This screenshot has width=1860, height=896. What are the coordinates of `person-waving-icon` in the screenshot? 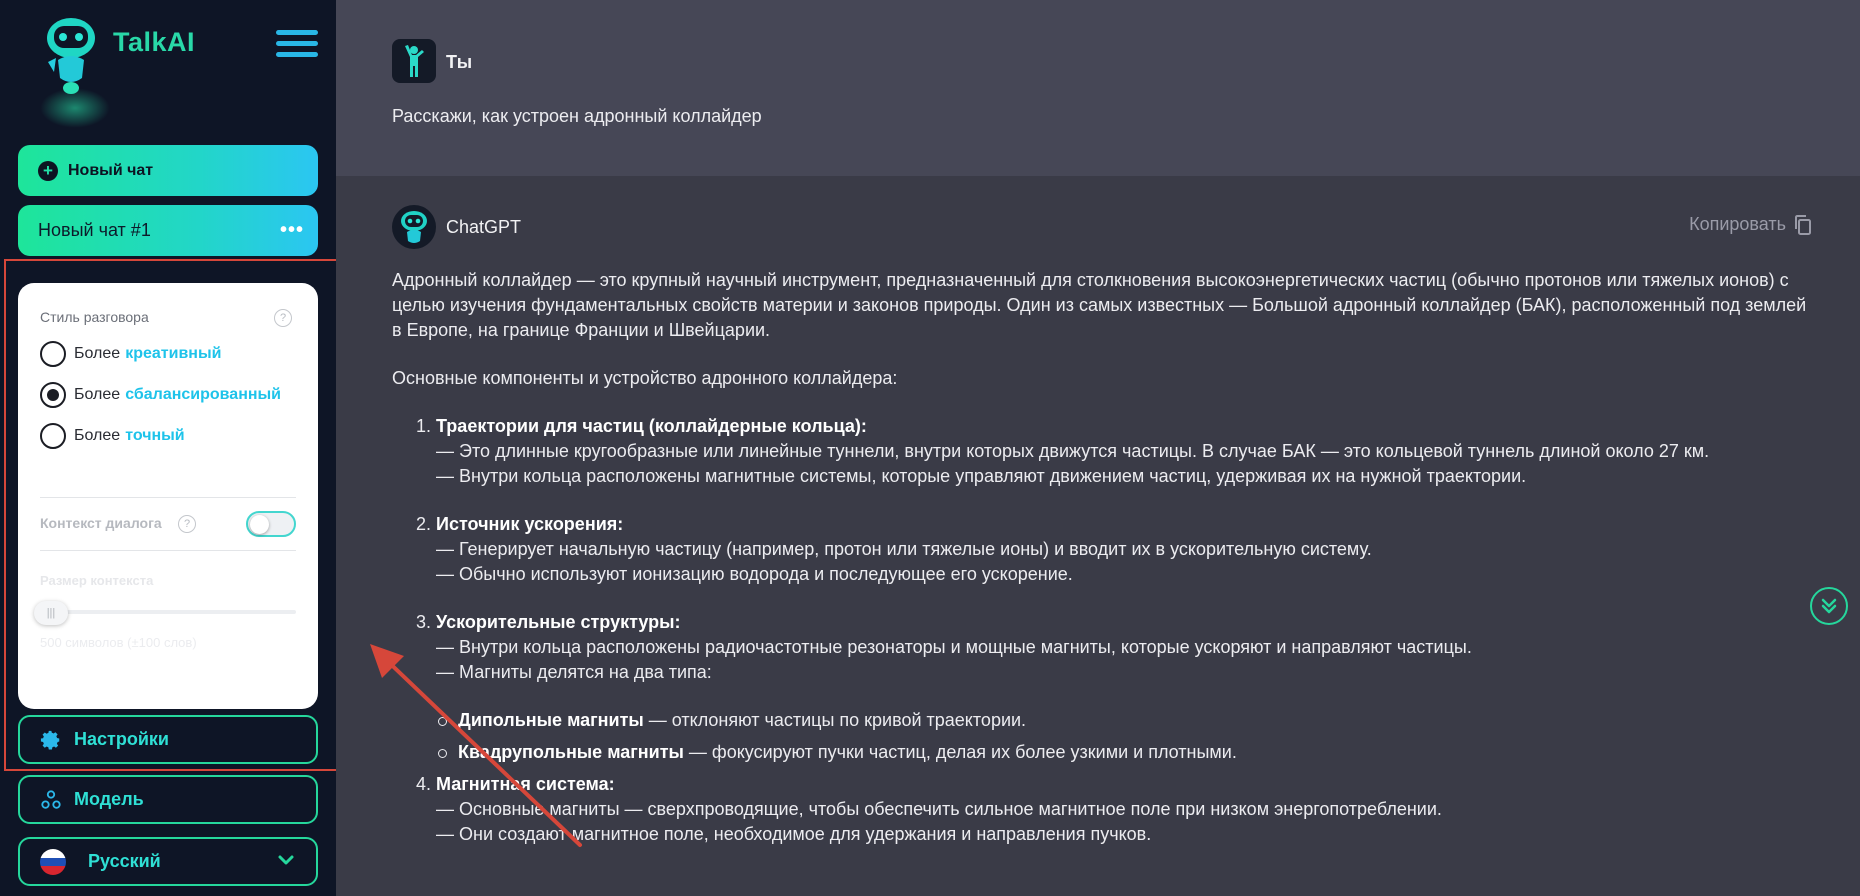 It's located at (414, 61).